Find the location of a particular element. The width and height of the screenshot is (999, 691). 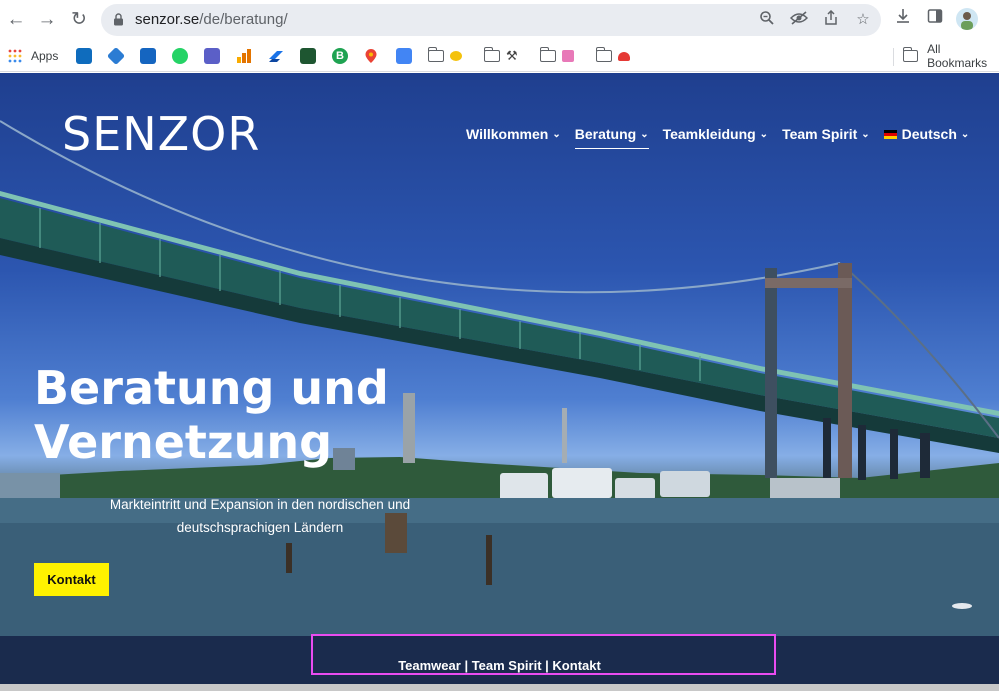

headline-line-2: Vernetzung is located at coordinates (183, 442).